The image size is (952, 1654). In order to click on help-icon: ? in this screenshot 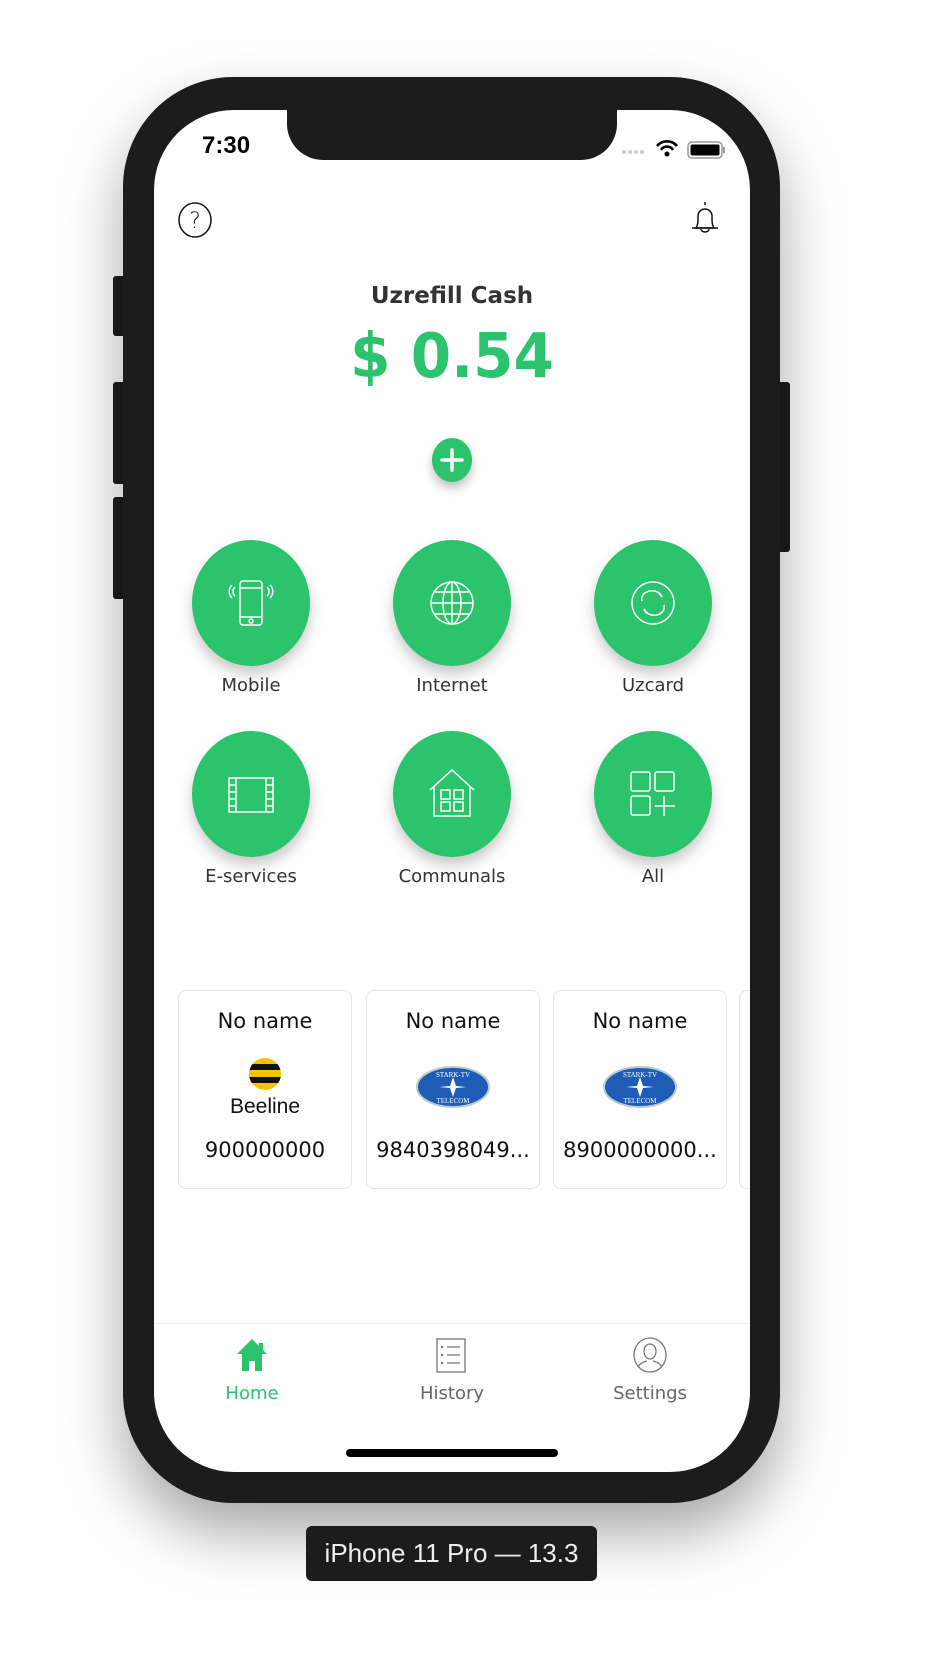, I will do `click(196, 221)`.